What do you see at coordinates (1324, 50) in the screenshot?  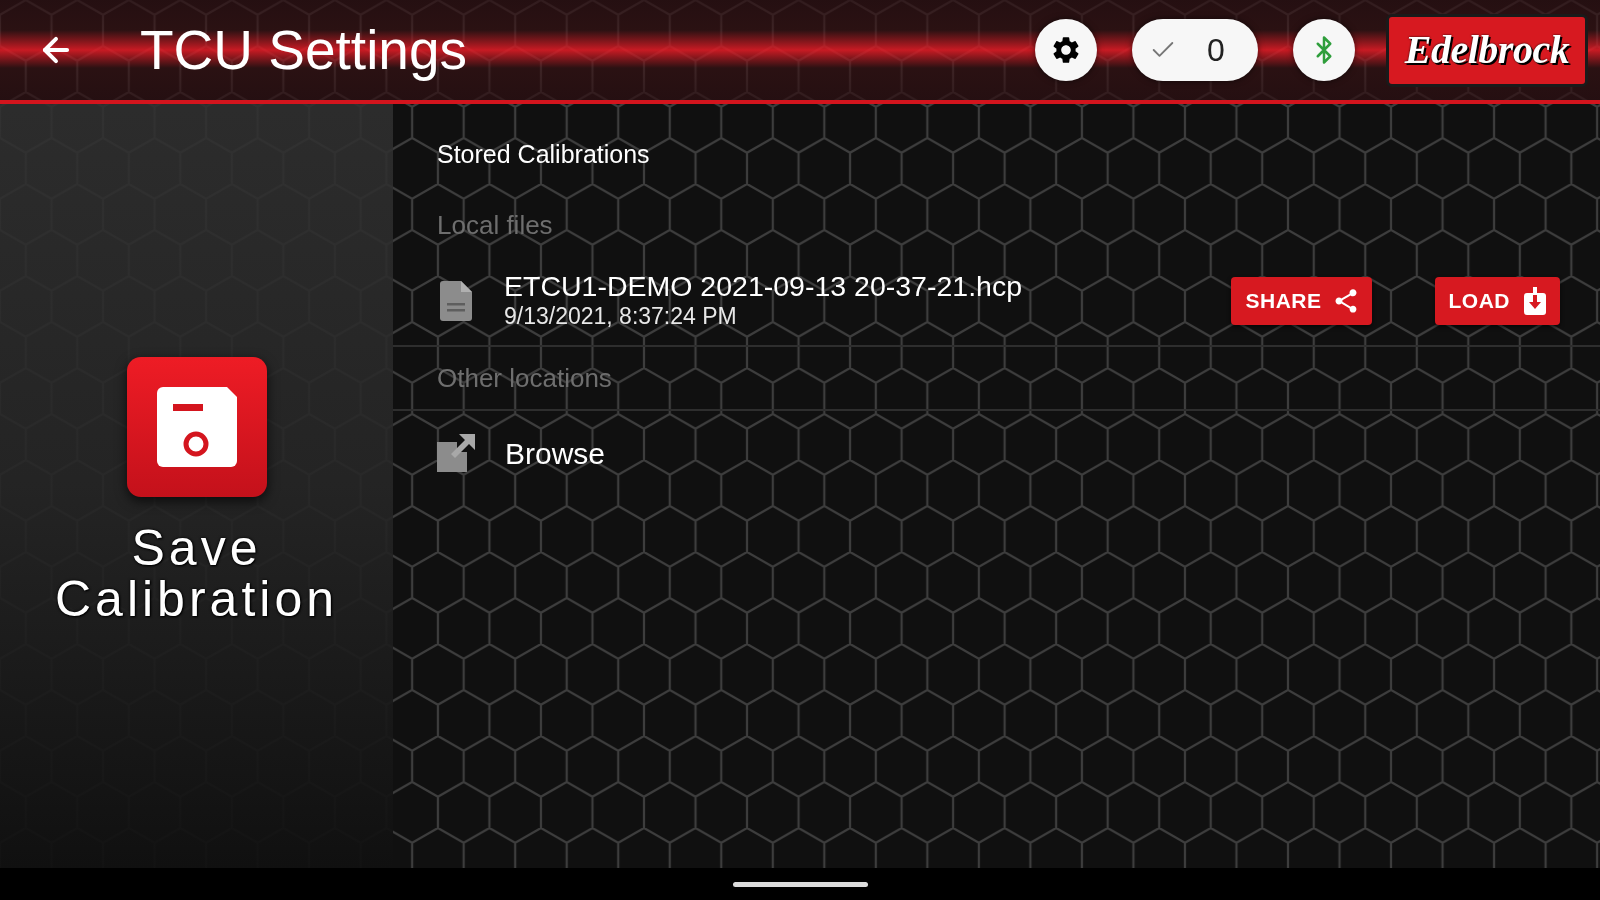 I see `bluetooth-button` at bounding box center [1324, 50].